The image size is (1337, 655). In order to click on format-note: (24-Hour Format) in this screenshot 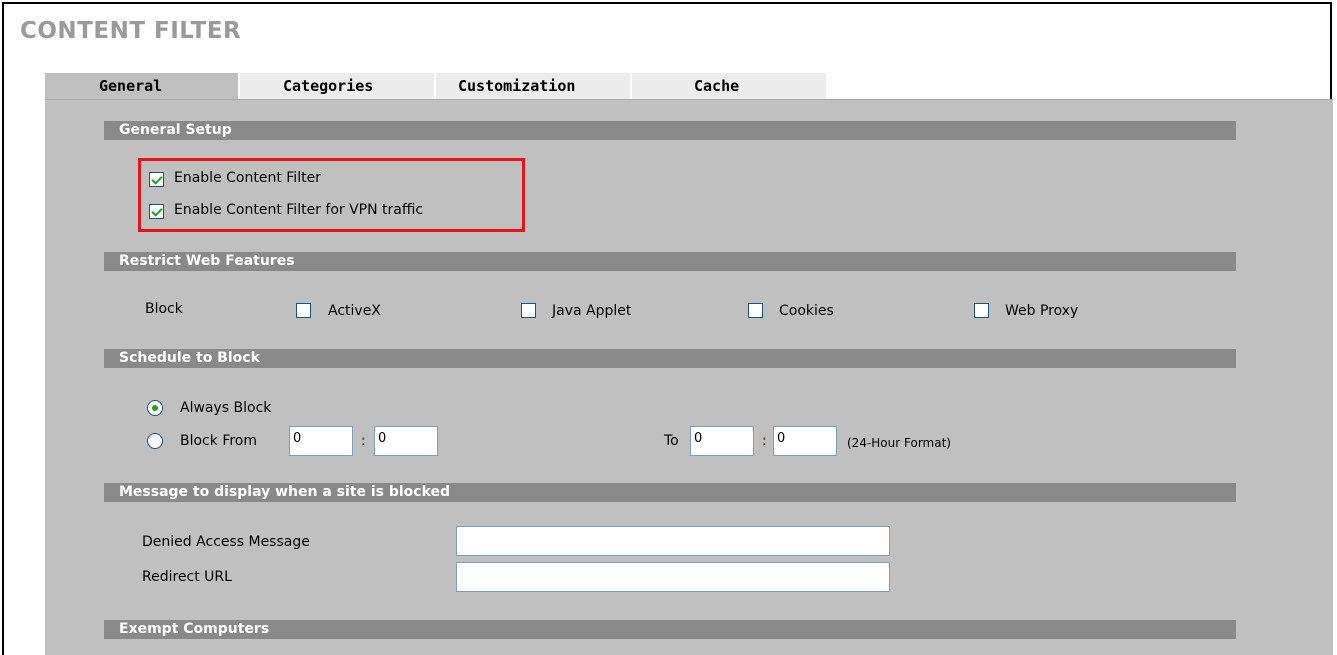, I will do `click(899, 443)`.